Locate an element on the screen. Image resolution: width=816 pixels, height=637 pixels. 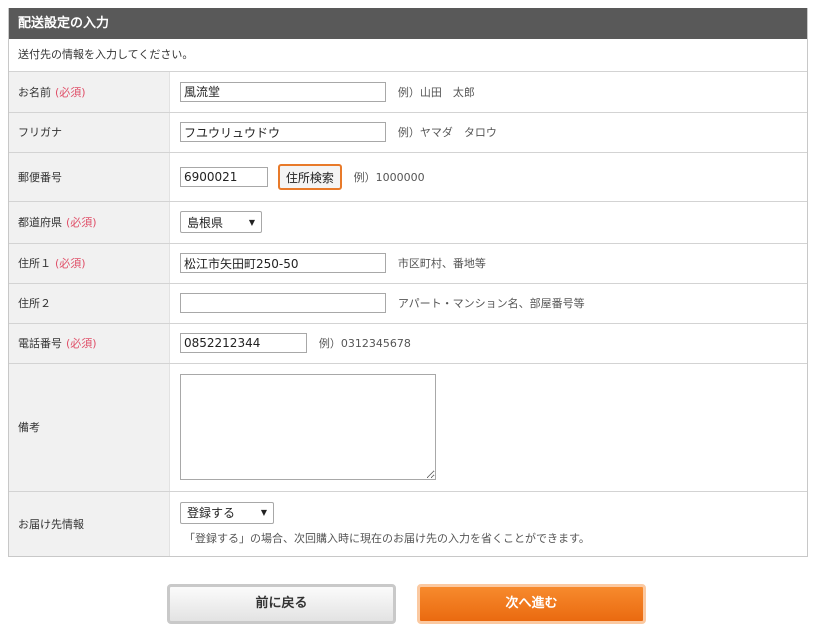
address1-input is located at coordinates (283, 263).